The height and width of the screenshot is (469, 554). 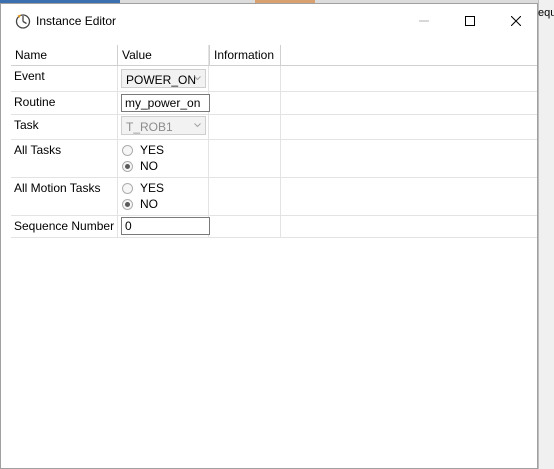 I want to click on all-tasks-no-radio, so click(x=127, y=166).